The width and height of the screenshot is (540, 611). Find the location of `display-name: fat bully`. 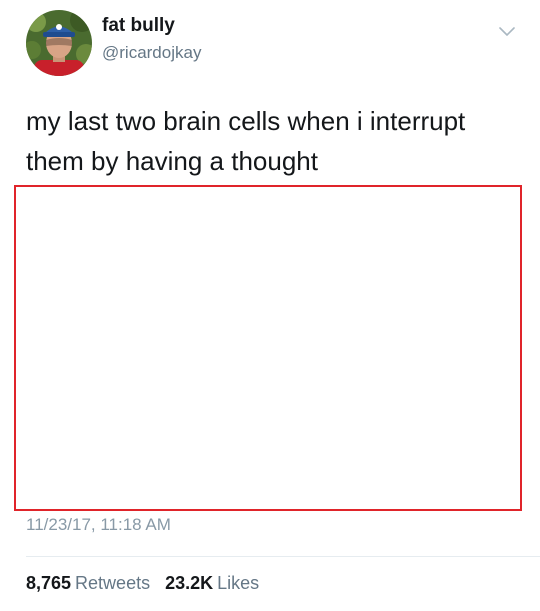

display-name: fat bully is located at coordinates (138, 26).